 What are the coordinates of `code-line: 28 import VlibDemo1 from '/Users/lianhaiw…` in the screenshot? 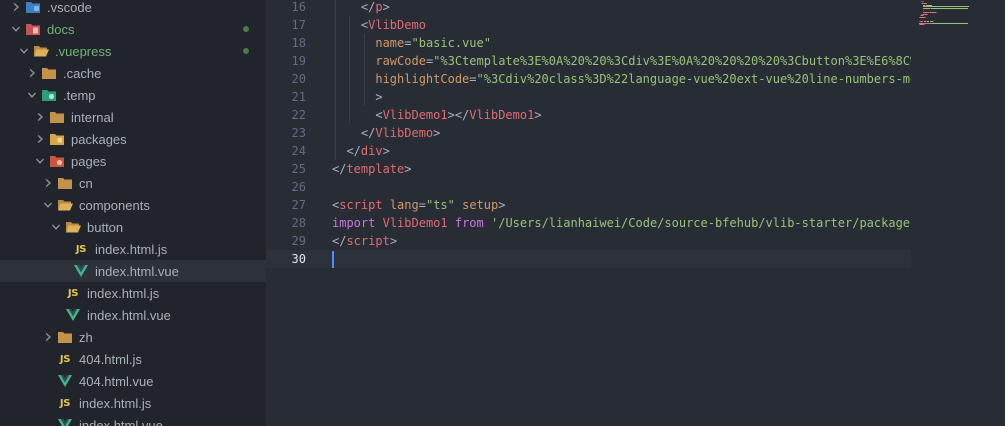 It's located at (588, 223).